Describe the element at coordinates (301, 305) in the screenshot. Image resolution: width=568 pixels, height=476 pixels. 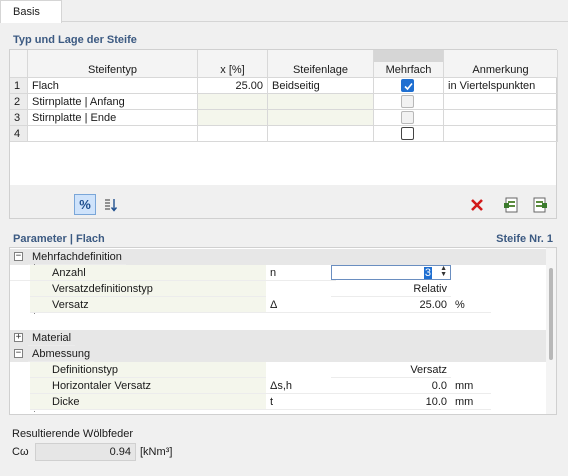
I see `param-symbol: Δ` at that location.